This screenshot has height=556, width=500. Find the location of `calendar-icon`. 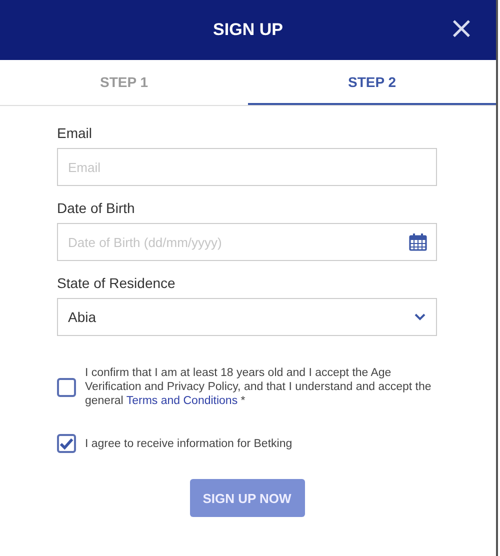

calendar-icon is located at coordinates (418, 242).